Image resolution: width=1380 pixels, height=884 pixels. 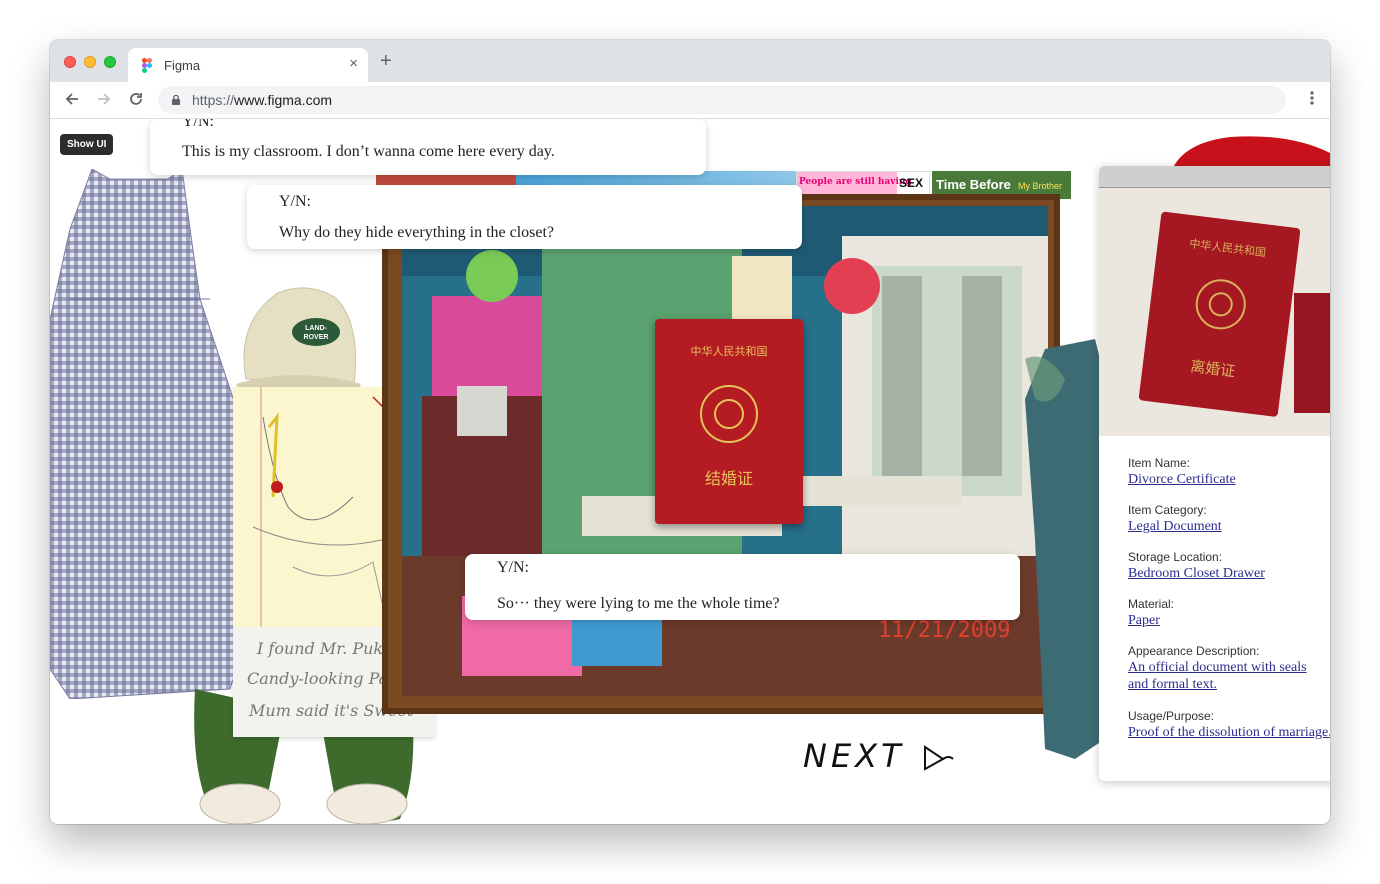 What do you see at coordinates (182, 65) in the screenshot?
I see `tab-title: Figma` at bounding box center [182, 65].